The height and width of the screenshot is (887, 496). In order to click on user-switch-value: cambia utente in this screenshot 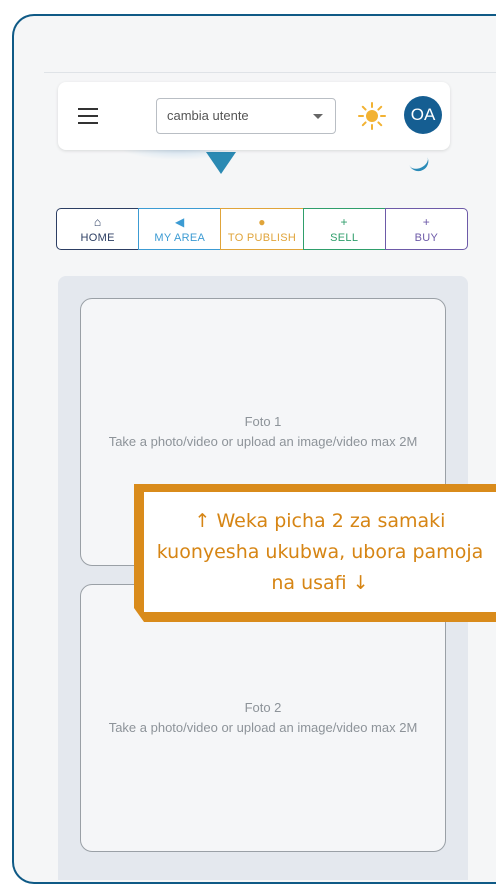, I will do `click(208, 115)`.